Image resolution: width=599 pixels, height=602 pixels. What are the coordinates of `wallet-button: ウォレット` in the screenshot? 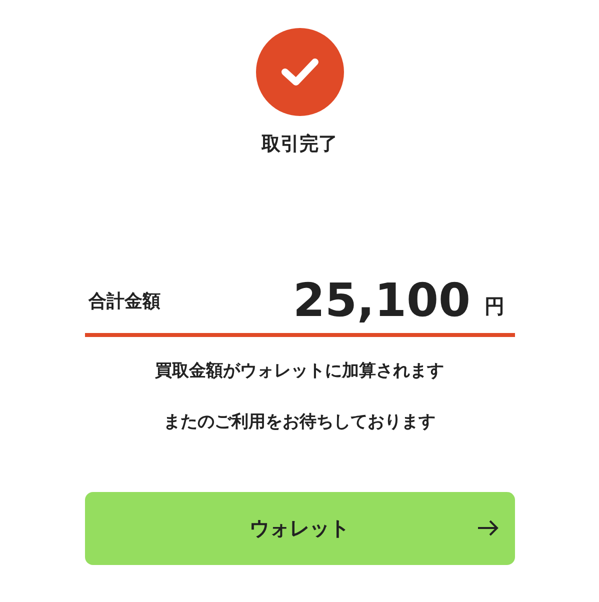 It's located at (299, 528).